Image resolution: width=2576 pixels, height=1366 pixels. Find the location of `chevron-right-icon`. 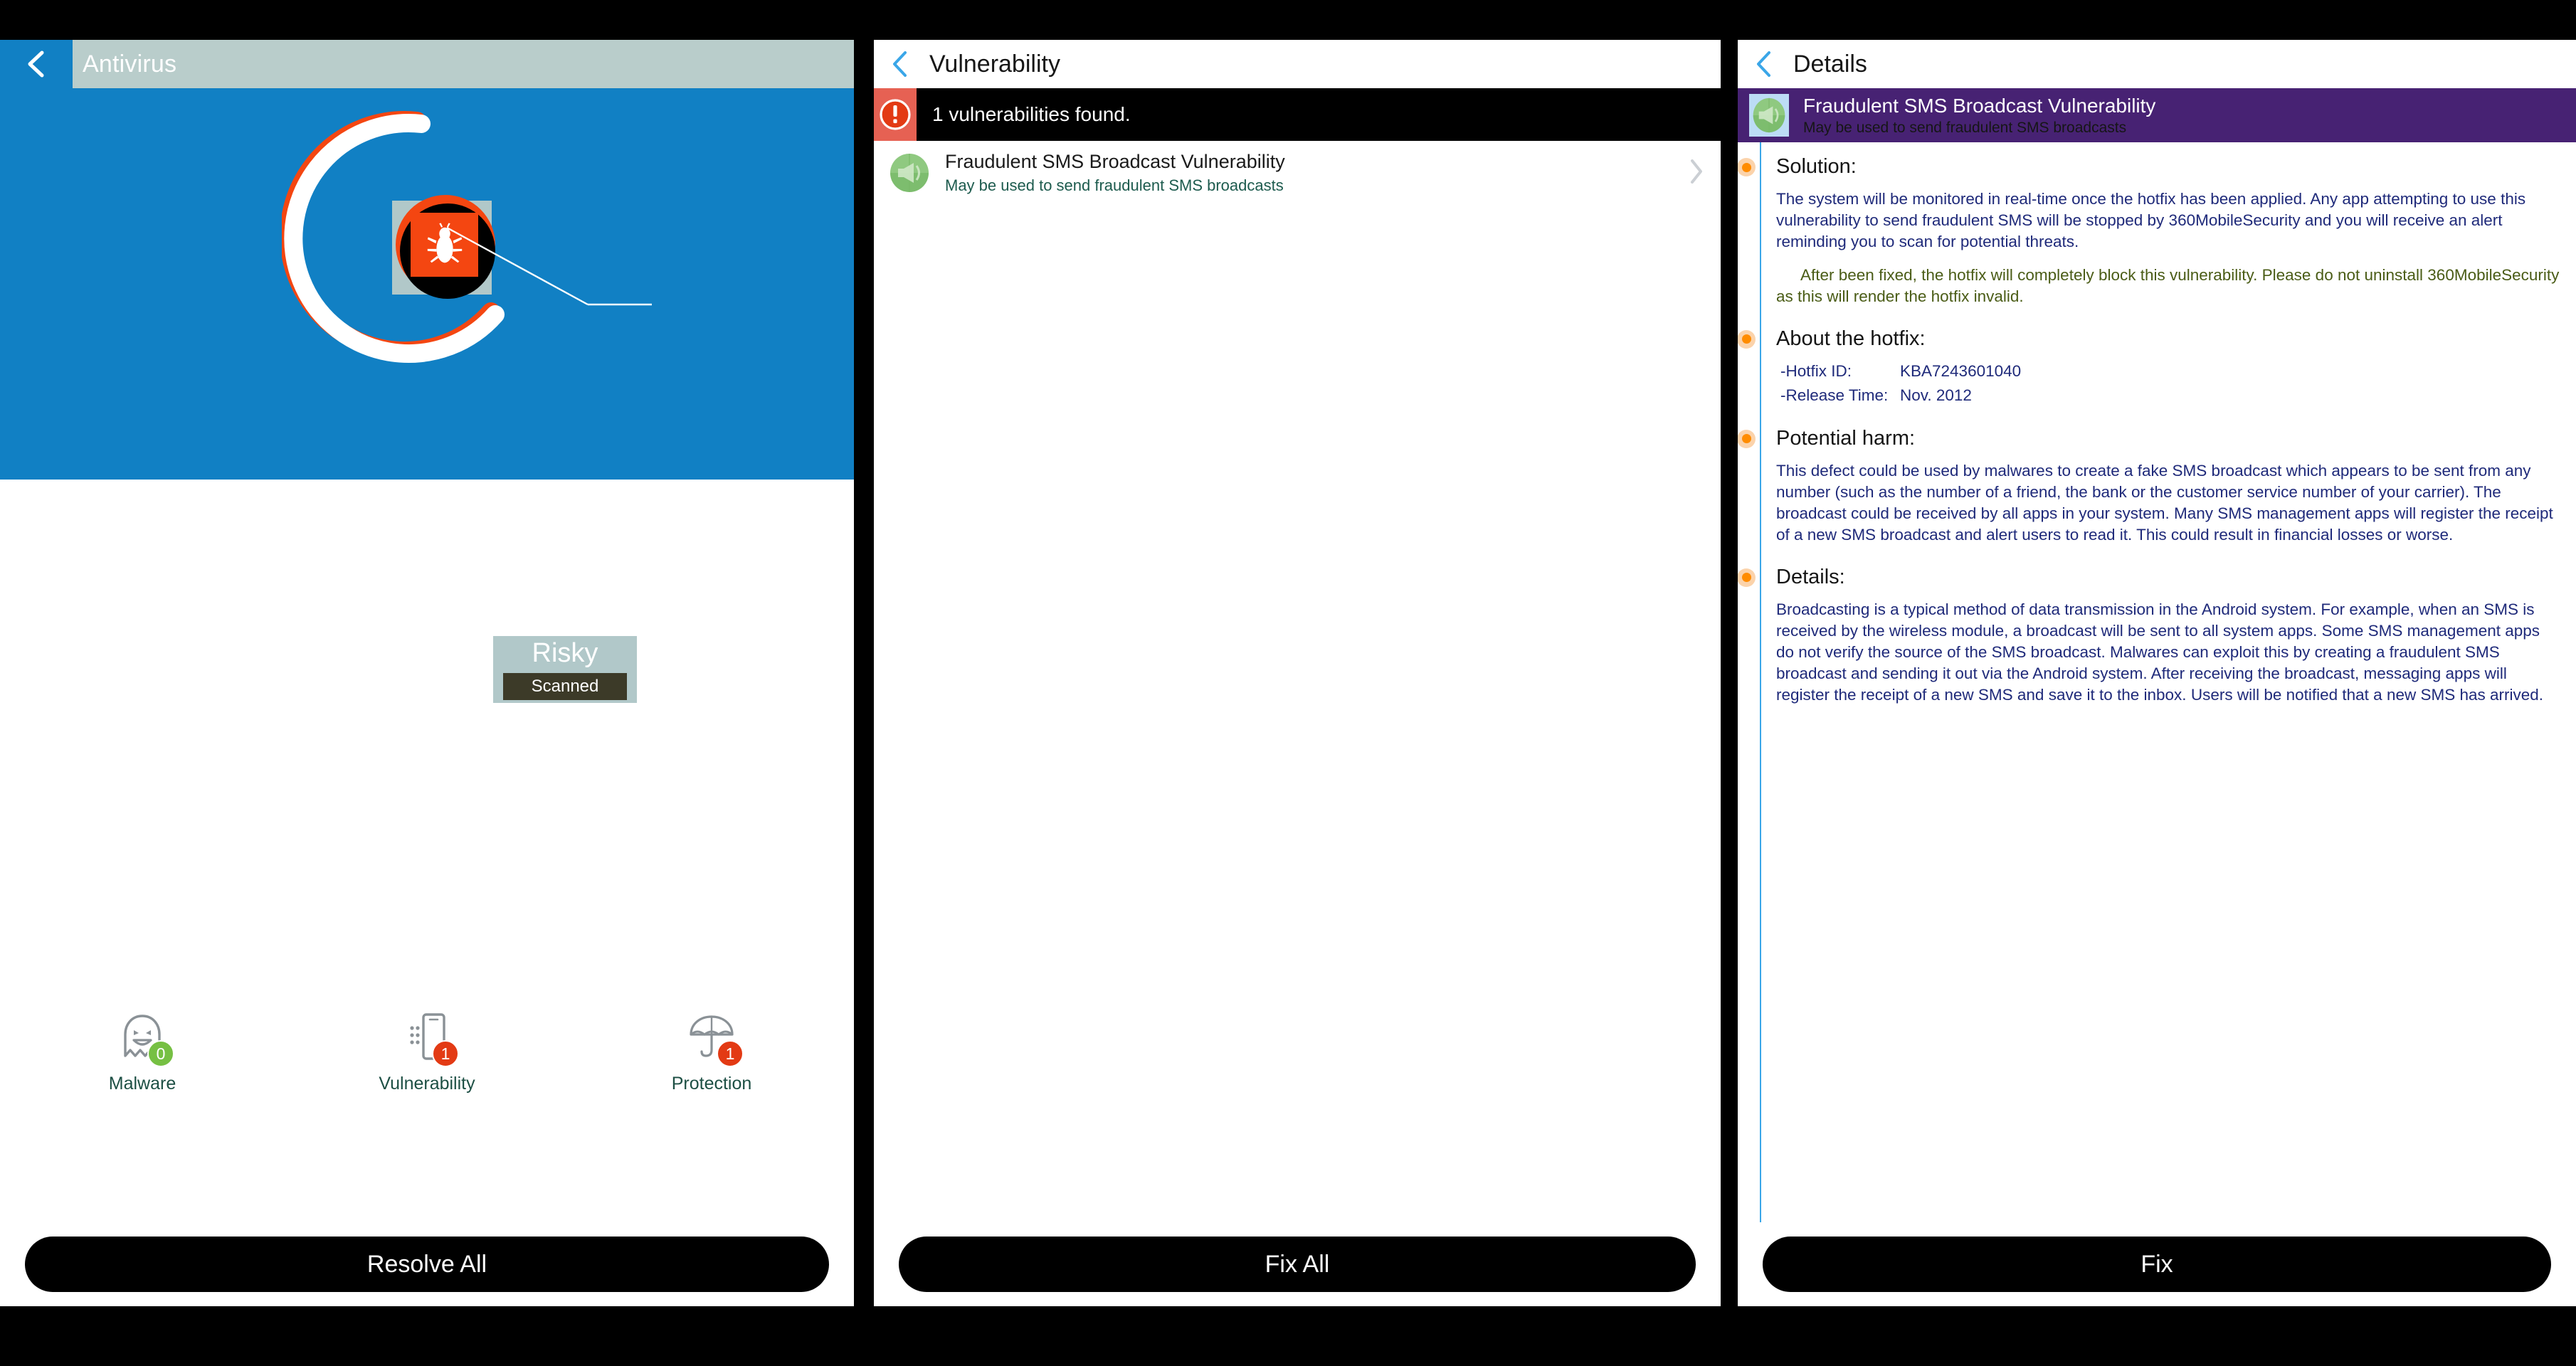

chevron-right-icon is located at coordinates (1696, 173).